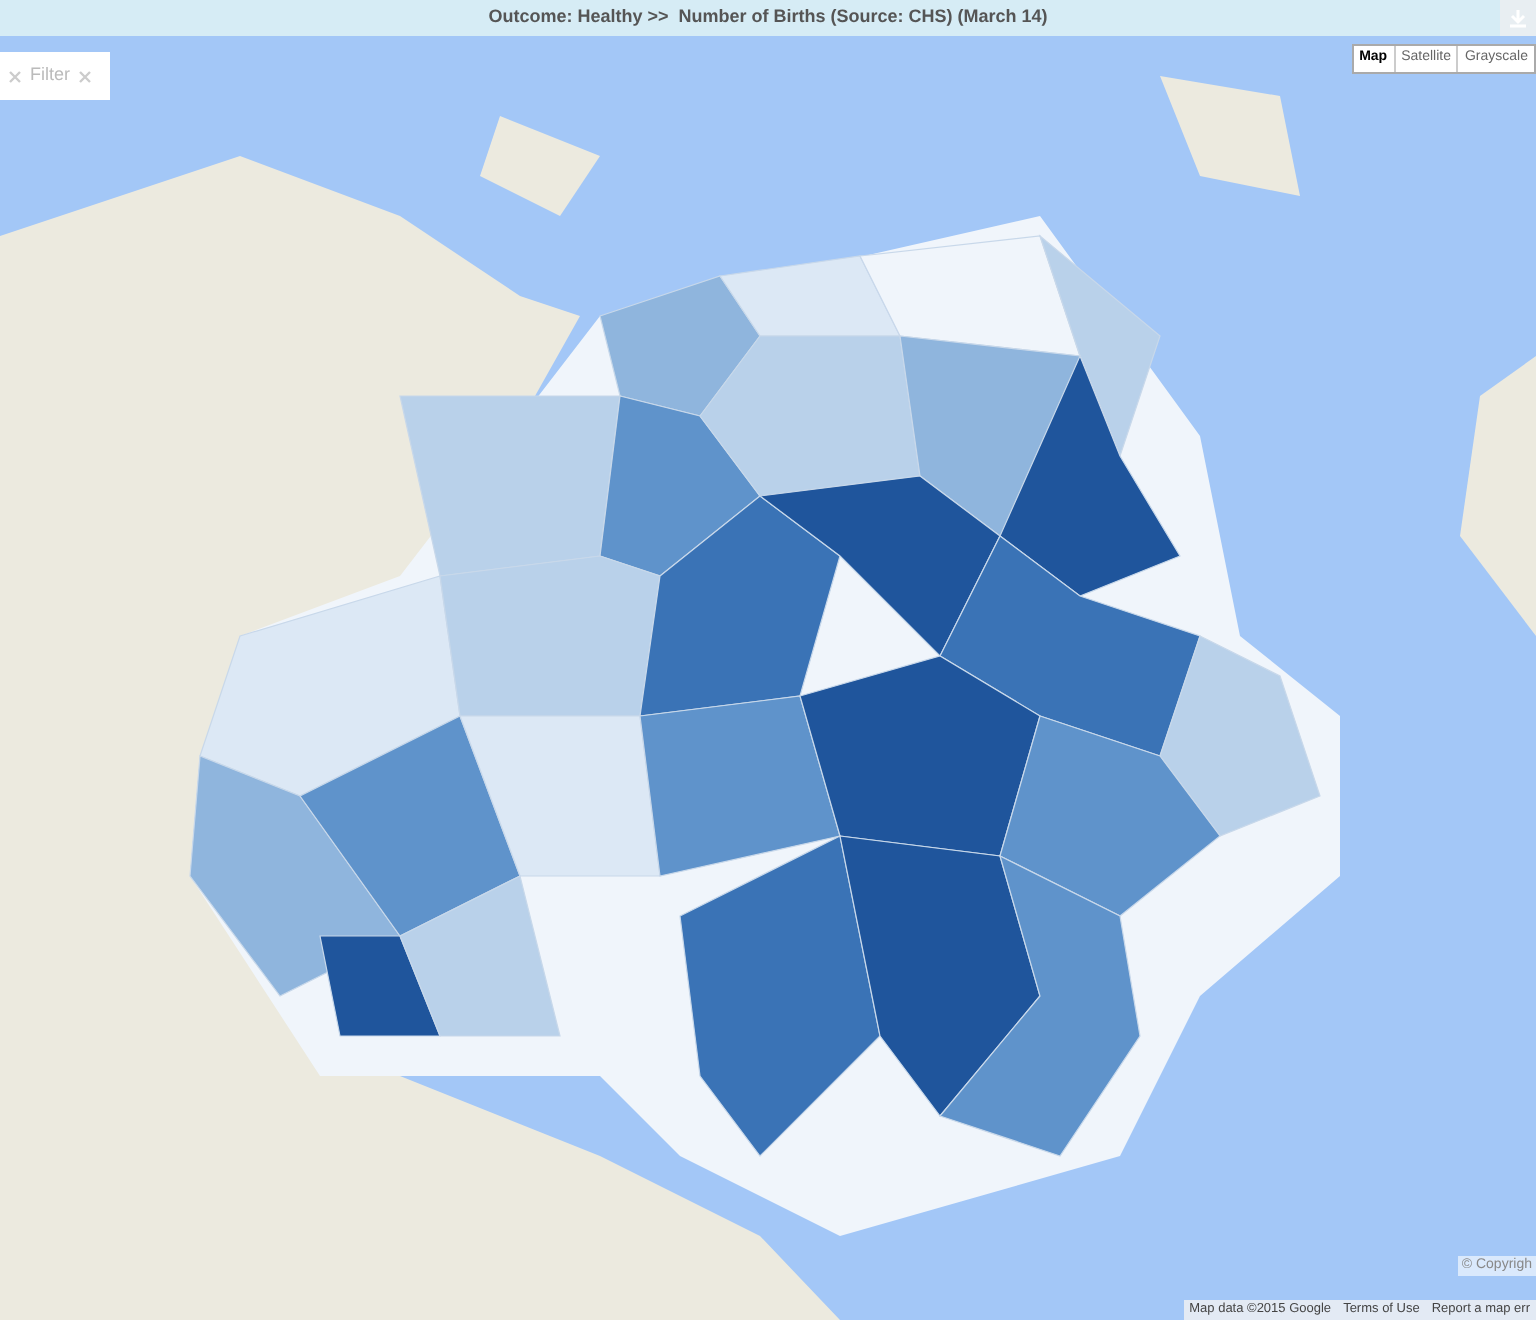 The image size is (1536, 1320). What do you see at coordinates (768, 17) in the screenshot?
I see `header-title: Outcome: Healthy >> Number of Births (Source: CHS) (March 14)` at bounding box center [768, 17].